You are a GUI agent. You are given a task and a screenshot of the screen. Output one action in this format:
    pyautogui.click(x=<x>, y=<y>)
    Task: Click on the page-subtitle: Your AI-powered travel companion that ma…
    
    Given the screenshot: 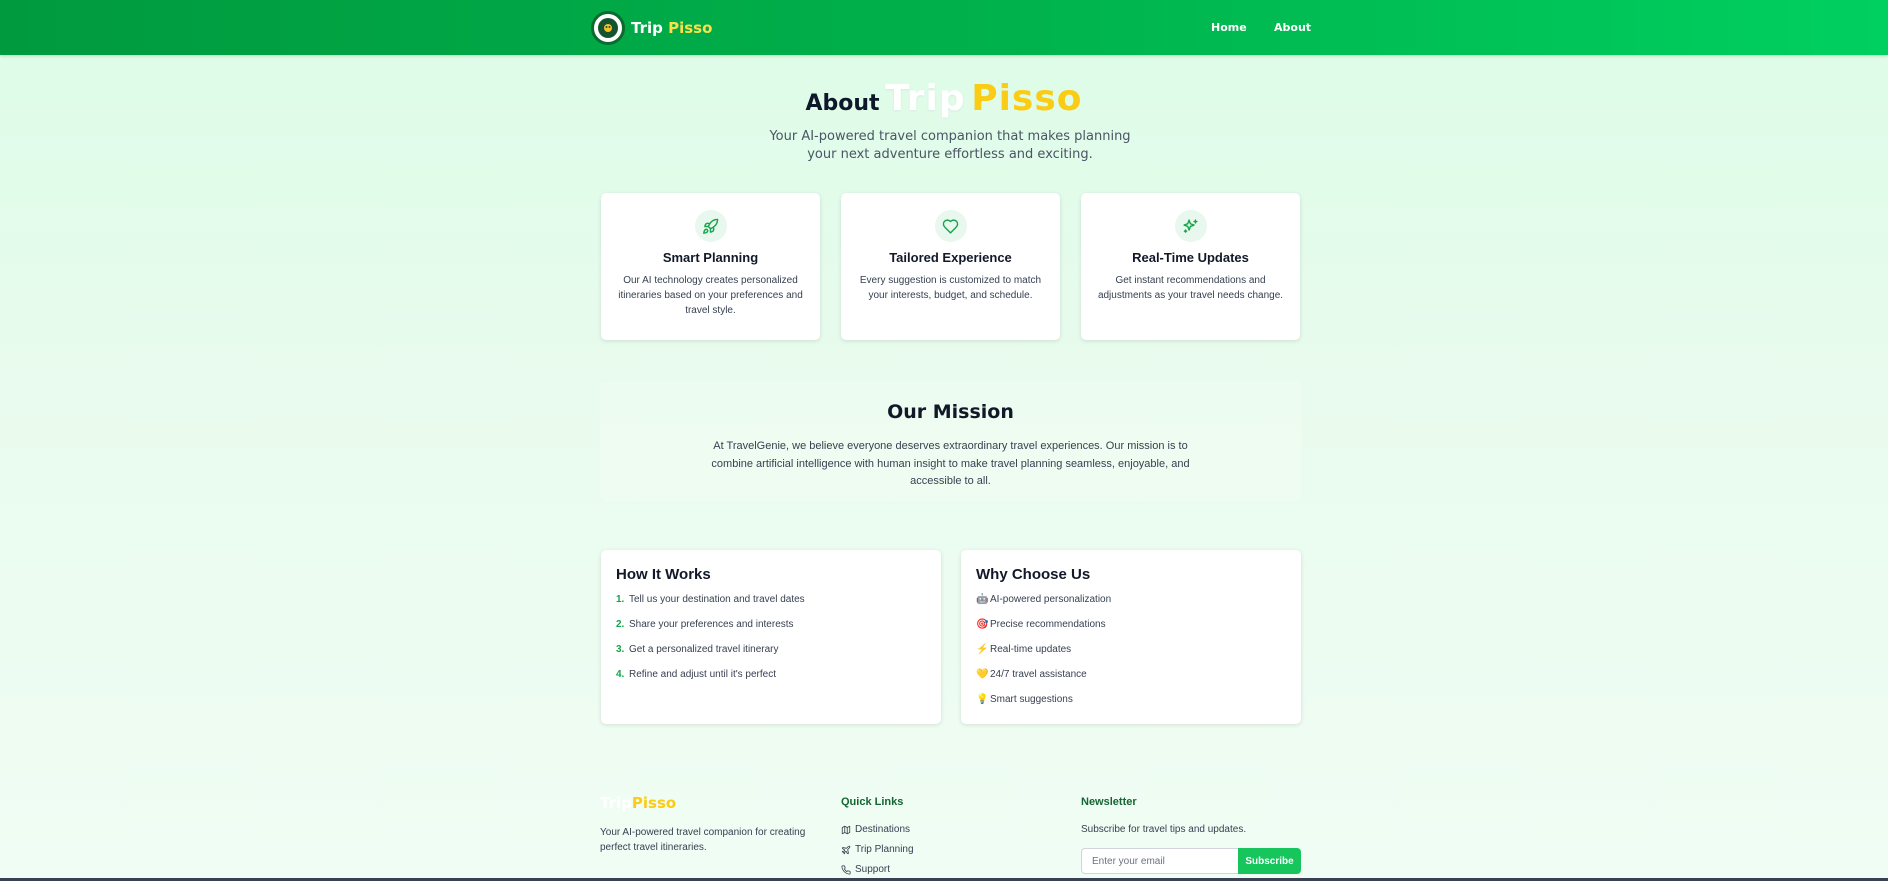 What is the action you would take?
    pyautogui.click(x=950, y=145)
    